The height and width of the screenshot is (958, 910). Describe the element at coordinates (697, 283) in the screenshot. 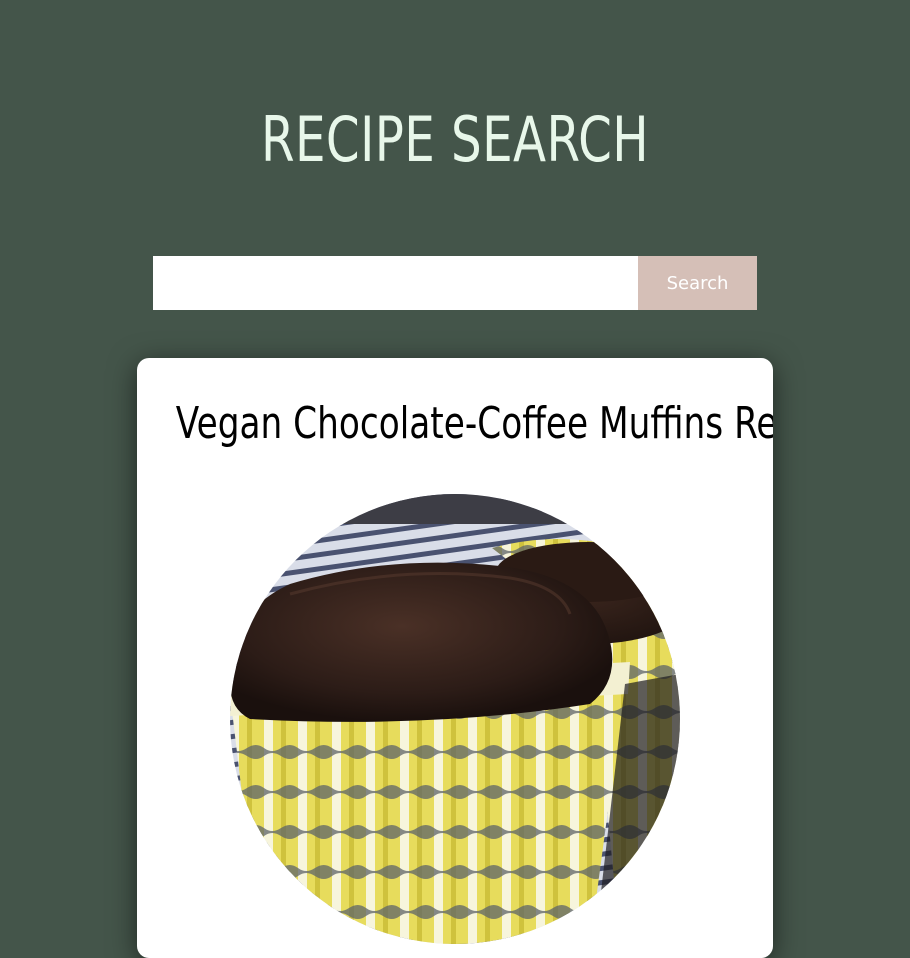

I see `search-button: Search` at that location.